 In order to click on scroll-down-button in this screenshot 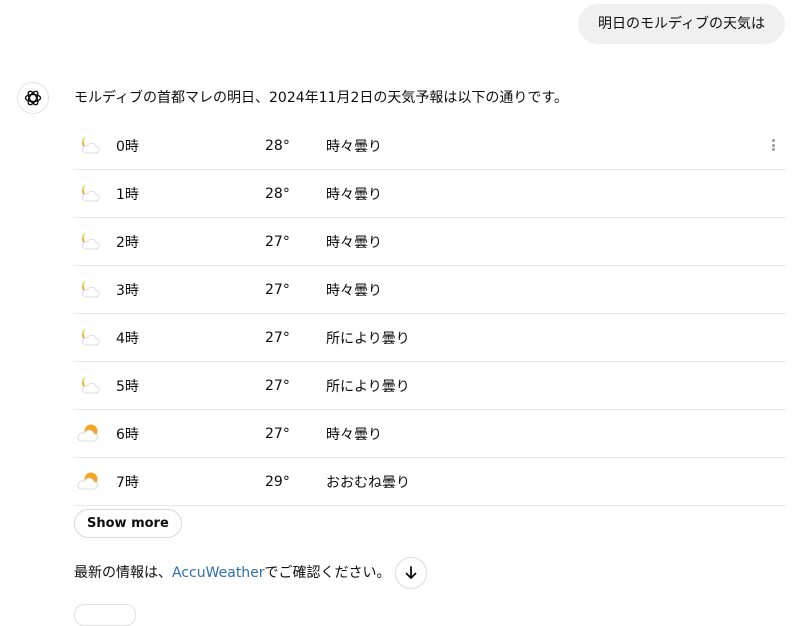, I will do `click(411, 573)`.